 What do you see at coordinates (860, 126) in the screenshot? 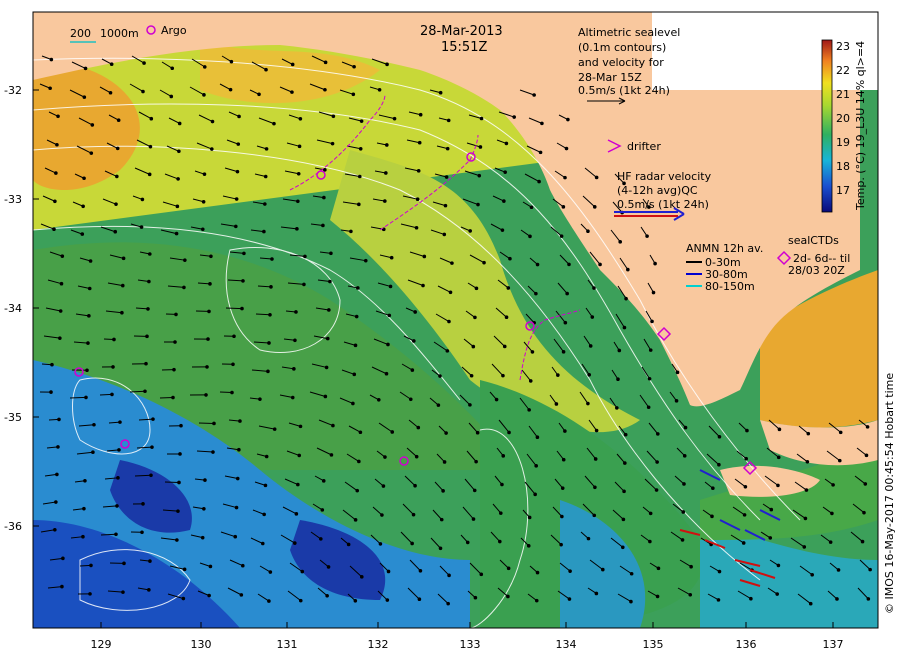
I see `colorbar-label: Temp. (°C) 19_L3U 14% ql>=4` at bounding box center [860, 126].